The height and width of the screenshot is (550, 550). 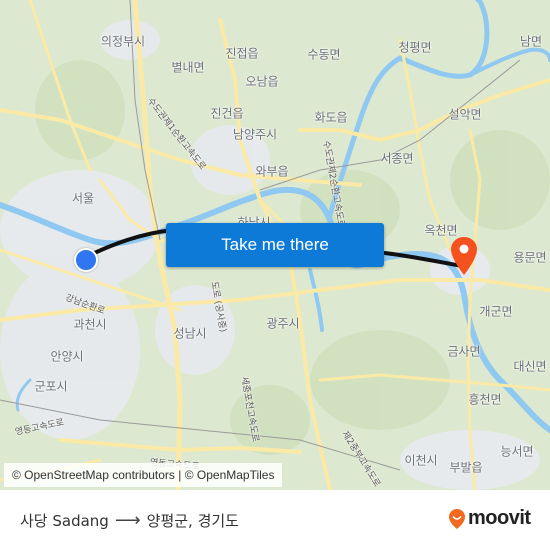 I want to click on place-label: 청평면, so click(x=415, y=47).